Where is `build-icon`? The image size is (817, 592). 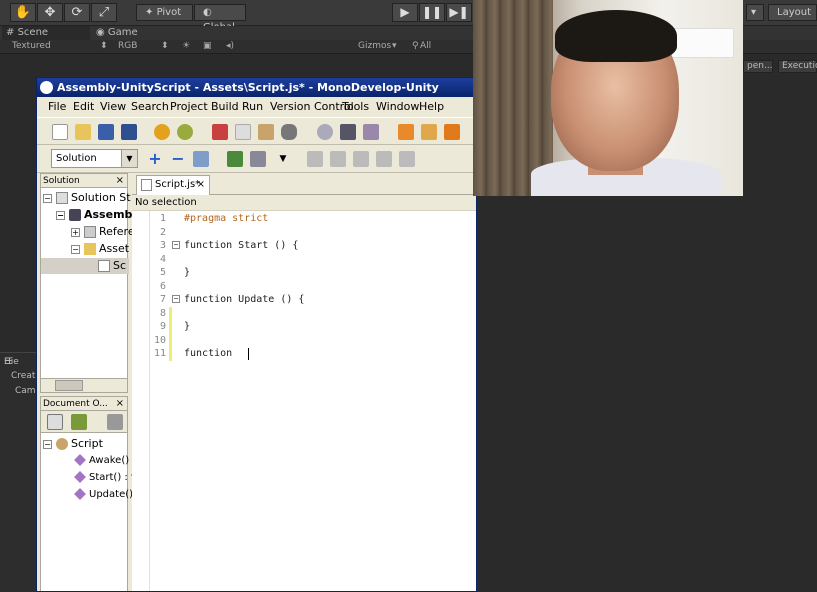
build-icon is located at coordinates (406, 132).